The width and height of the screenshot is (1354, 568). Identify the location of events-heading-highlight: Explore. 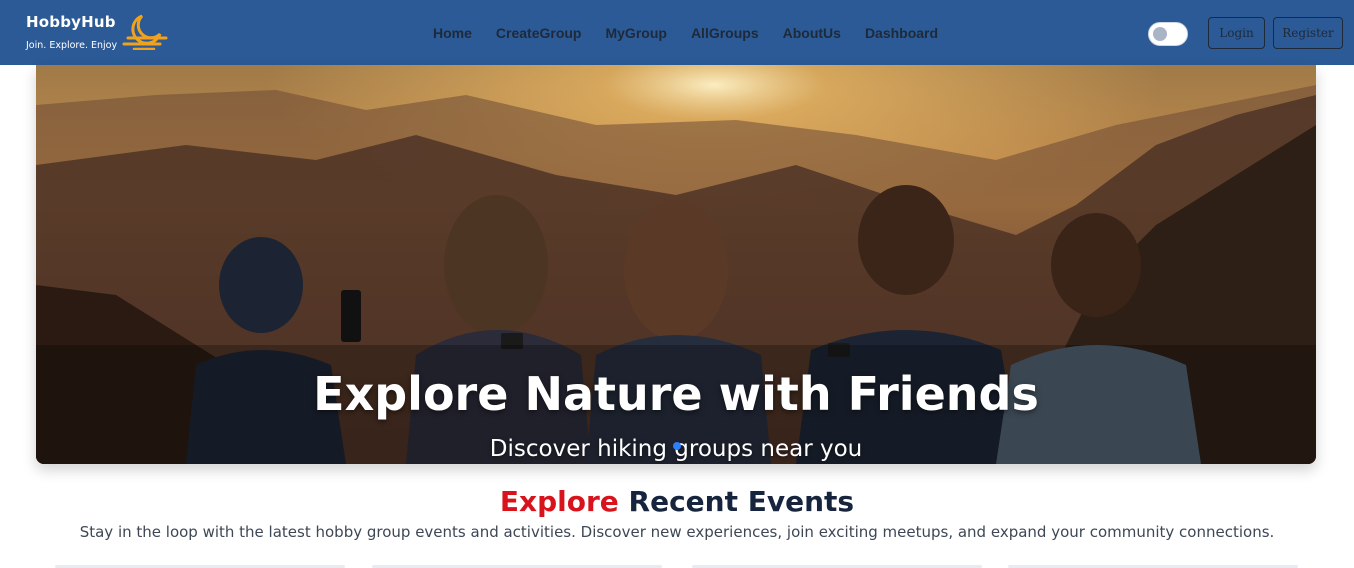
(559, 501).